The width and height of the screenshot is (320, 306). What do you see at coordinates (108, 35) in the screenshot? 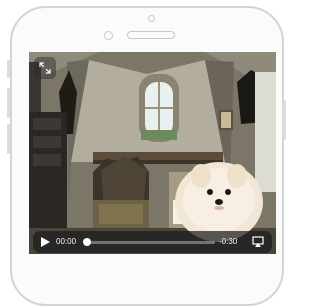
I see `proximity-sensor-icon` at bounding box center [108, 35].